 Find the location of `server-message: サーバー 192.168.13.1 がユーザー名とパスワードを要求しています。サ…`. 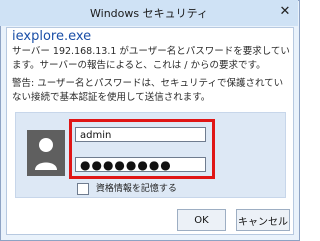

server-message: サーバー 192.168.13.1 がユーザー名とパスワードを要求しています。サ… is located at coordinates (151, 58).